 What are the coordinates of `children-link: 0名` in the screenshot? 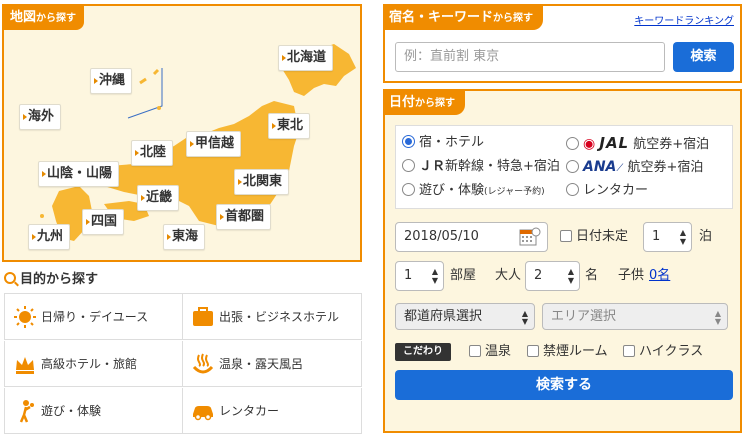 It's located at (659, 276).